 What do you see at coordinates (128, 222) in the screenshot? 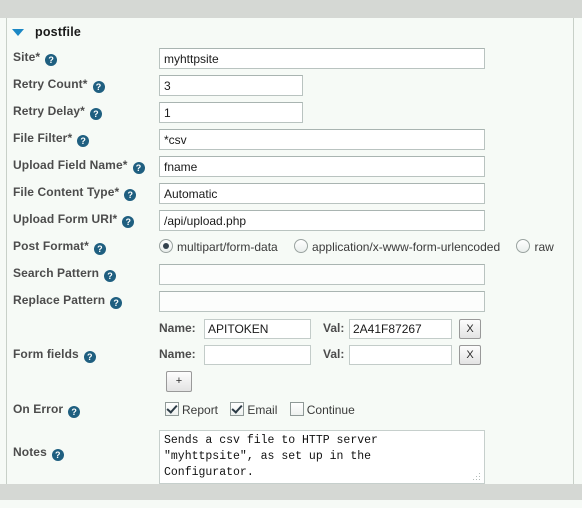
I see `help-icon-upload-form-uri: ?` at bounding box center [128, 222].